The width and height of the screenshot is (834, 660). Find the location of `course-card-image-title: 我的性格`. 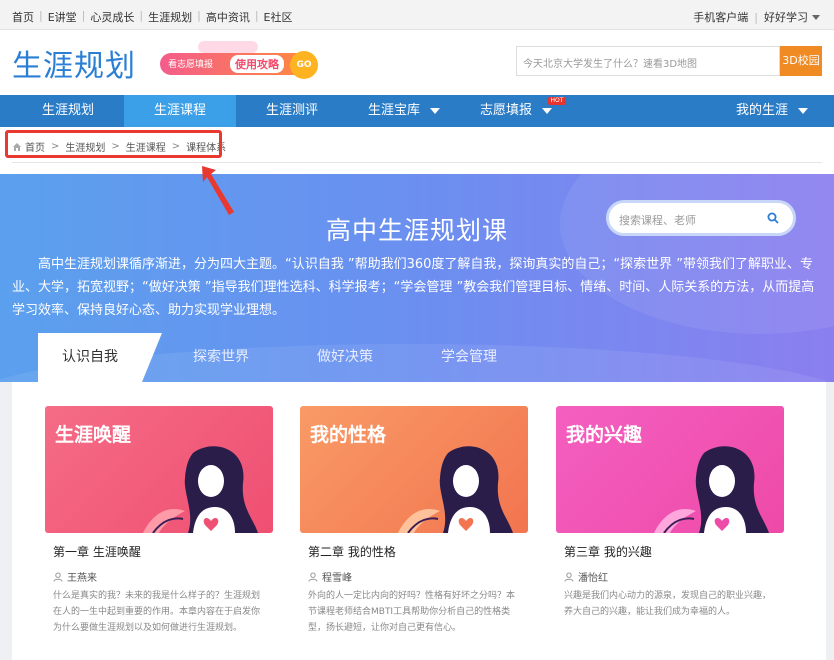

course-card-image-title: 我的性格 is located at coordinates (348, 435).